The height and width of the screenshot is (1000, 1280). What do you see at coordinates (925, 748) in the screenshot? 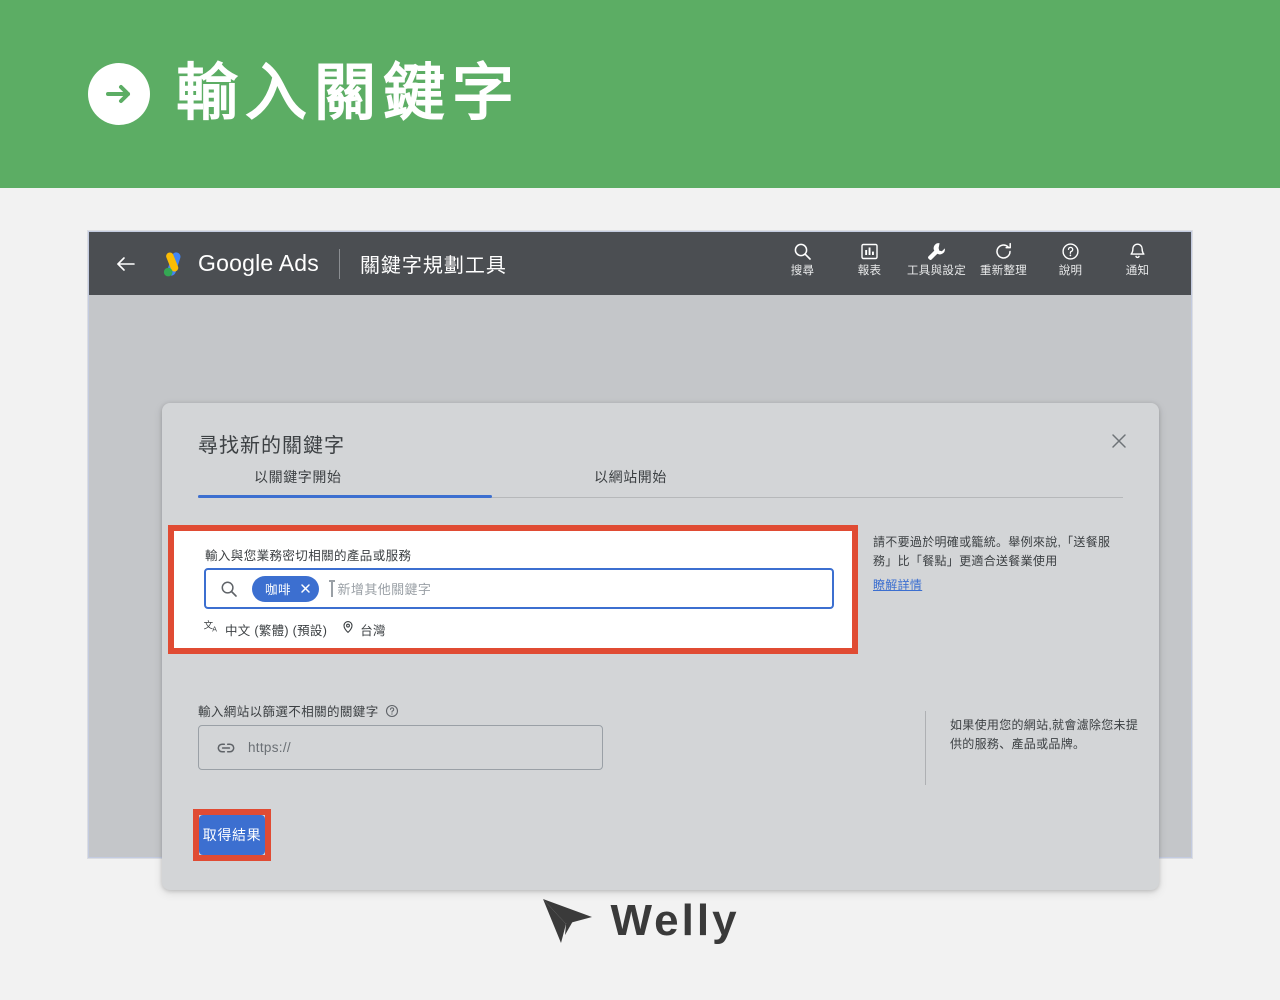
I see `section-divider` at bounding box center [925, 748].